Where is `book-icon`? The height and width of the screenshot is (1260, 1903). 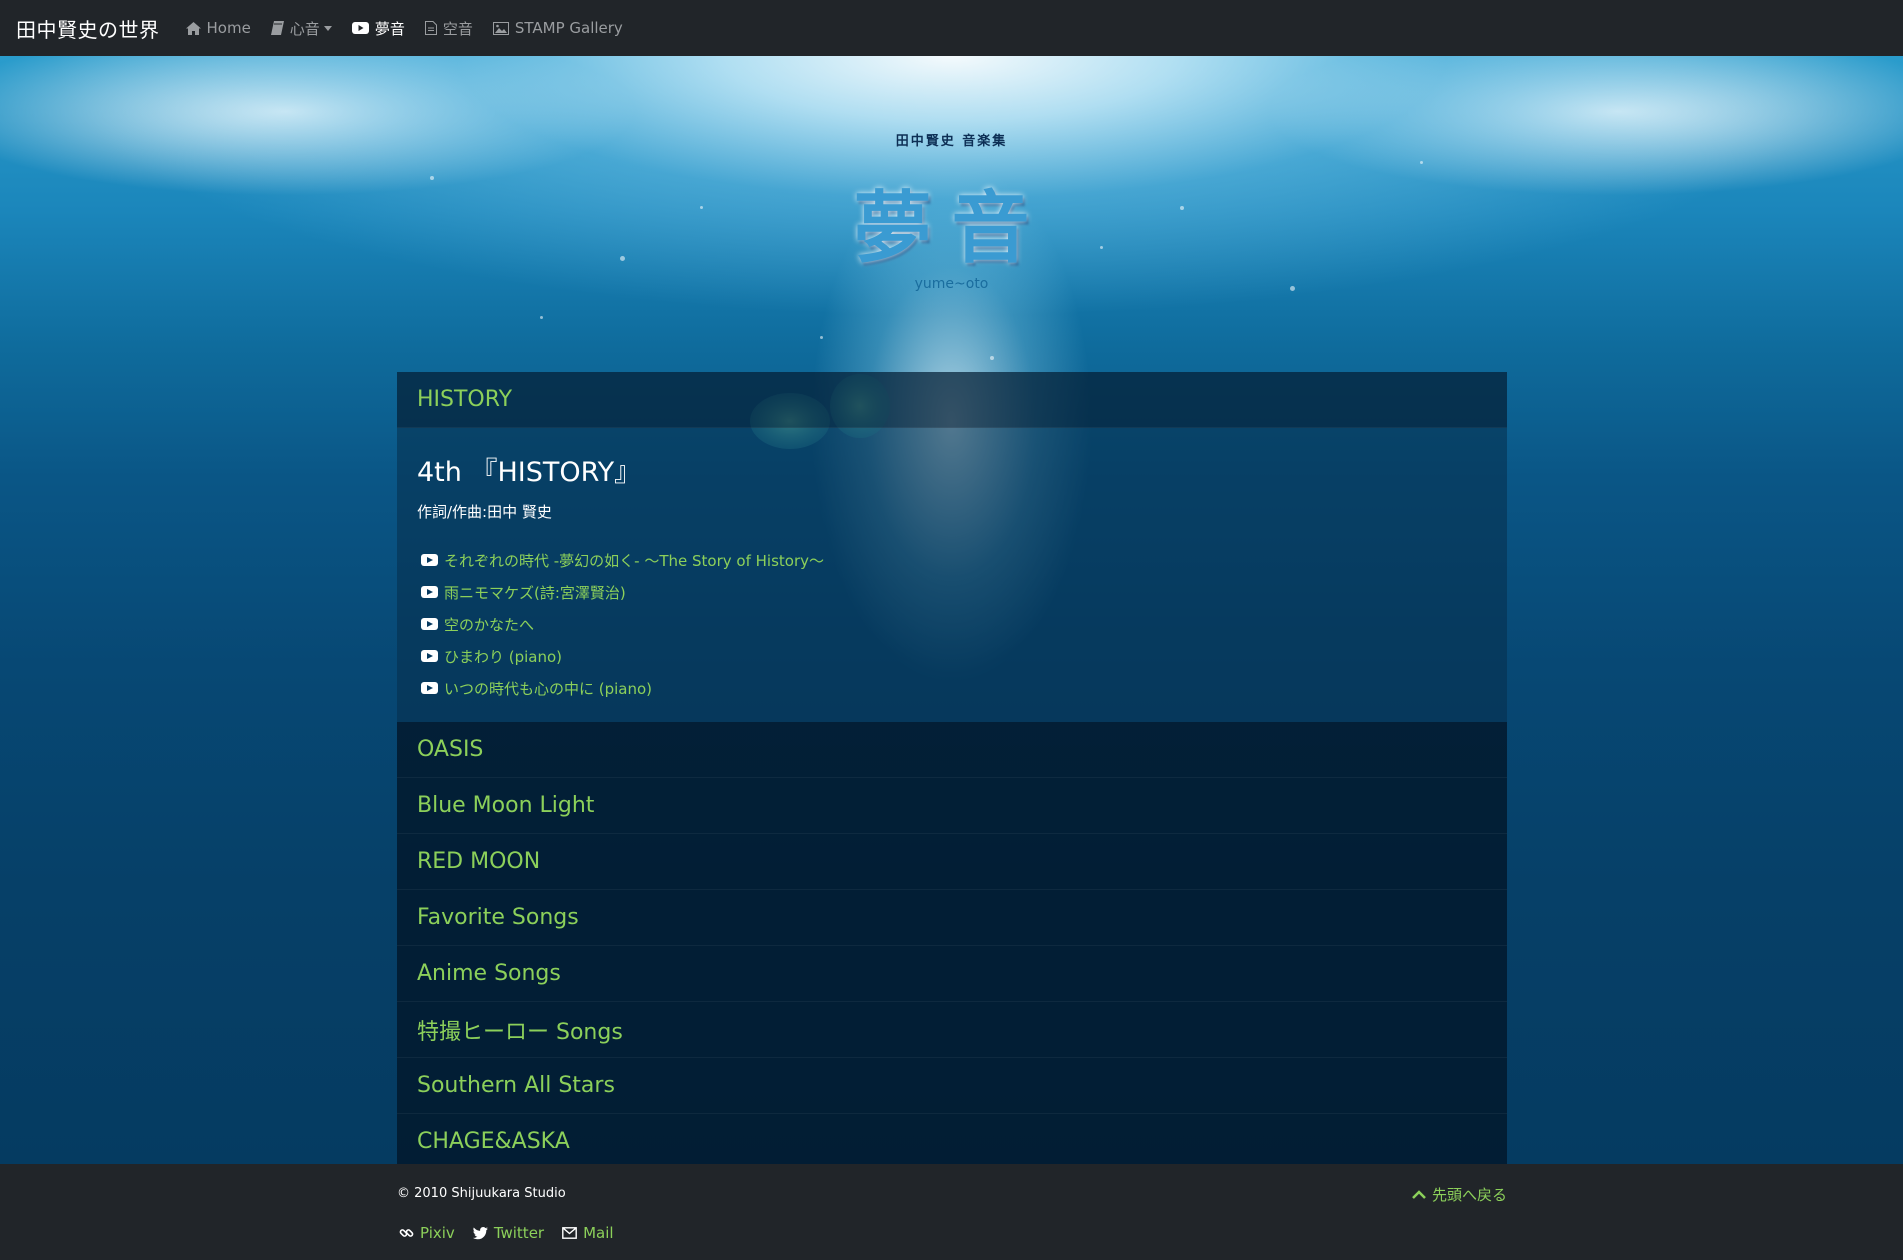 book-icon is located at coordinates (277, 28).